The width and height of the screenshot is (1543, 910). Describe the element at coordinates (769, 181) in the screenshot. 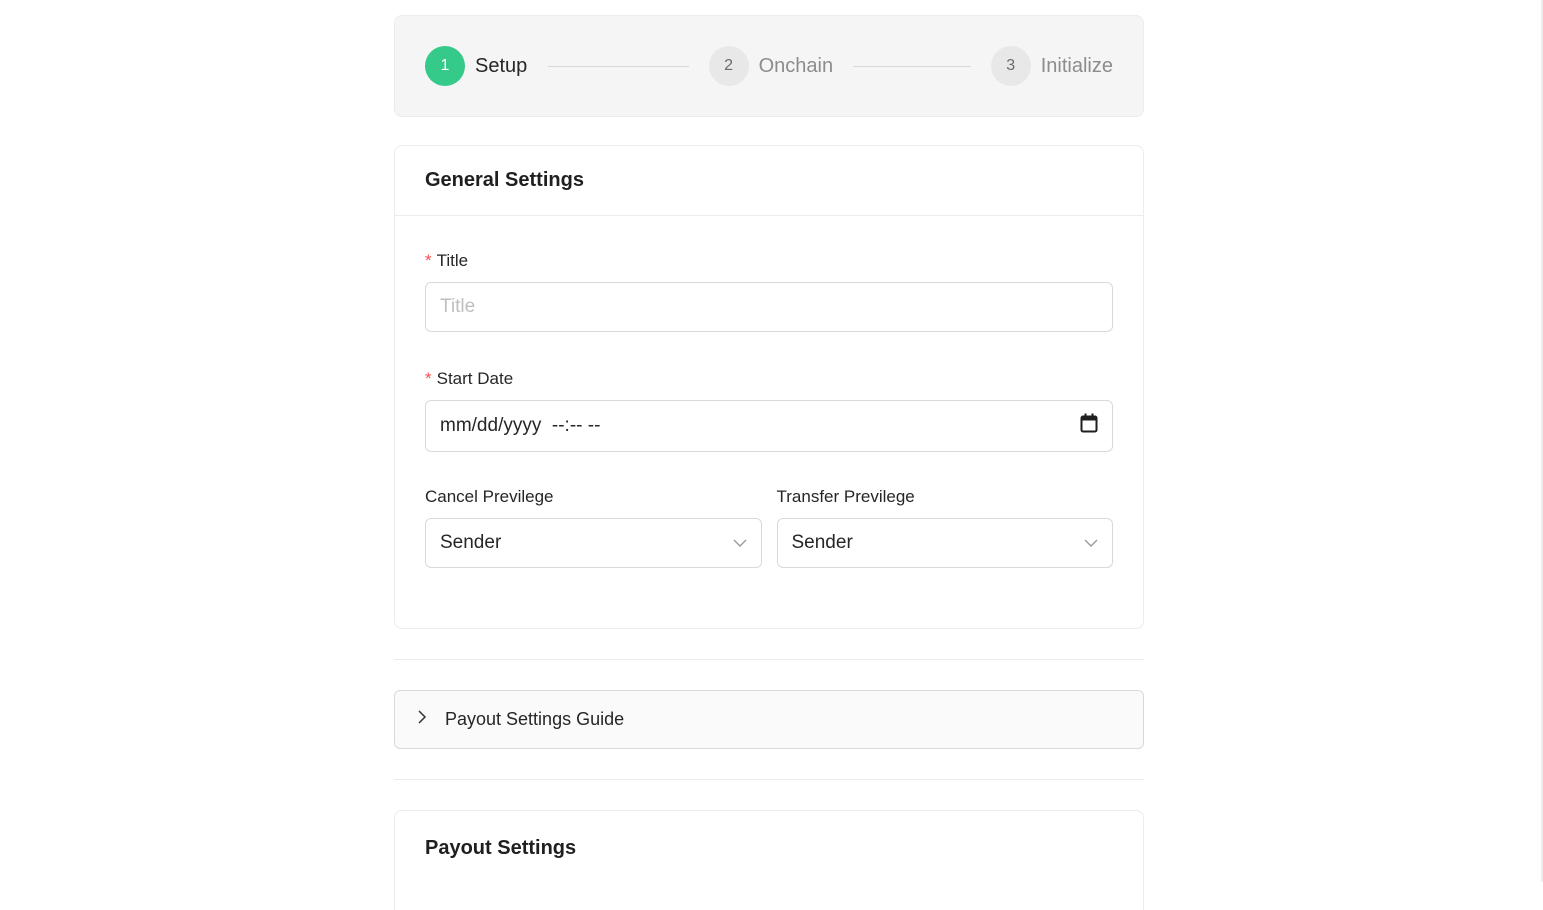

I see `card-title: General Settings` at that location.